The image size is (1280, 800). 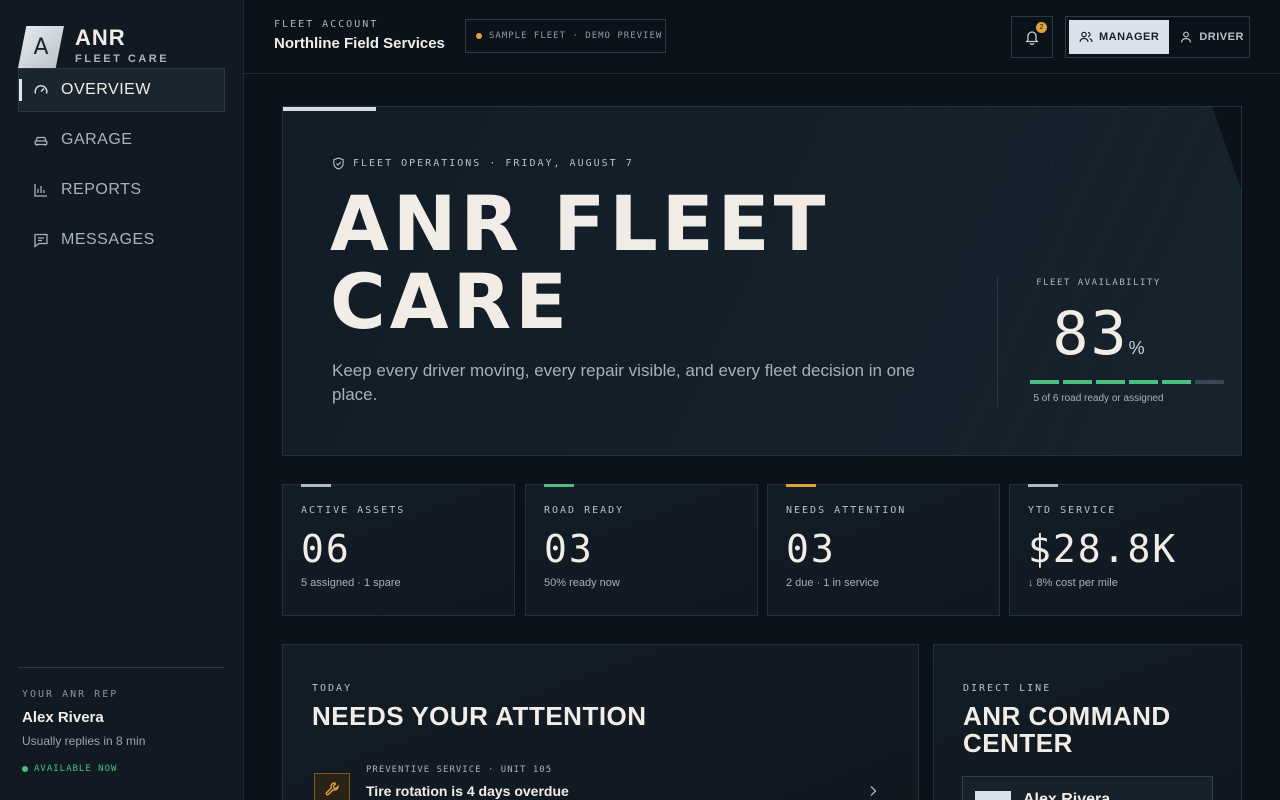 I want to click on nav-label: OVERVIEW, so click(x=106, y=89).